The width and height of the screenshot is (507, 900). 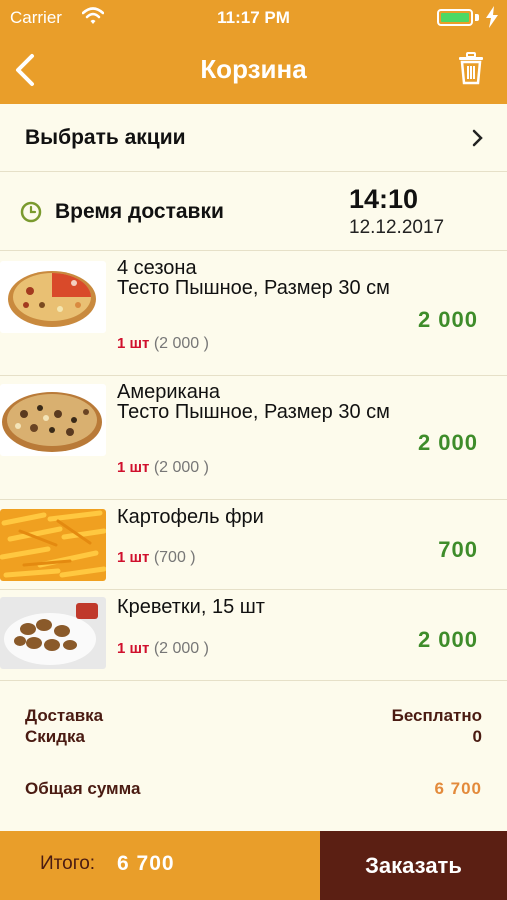 I want to click on checkout-bar: Итого: 6 700 Заказать, so click(x=253, y=865).